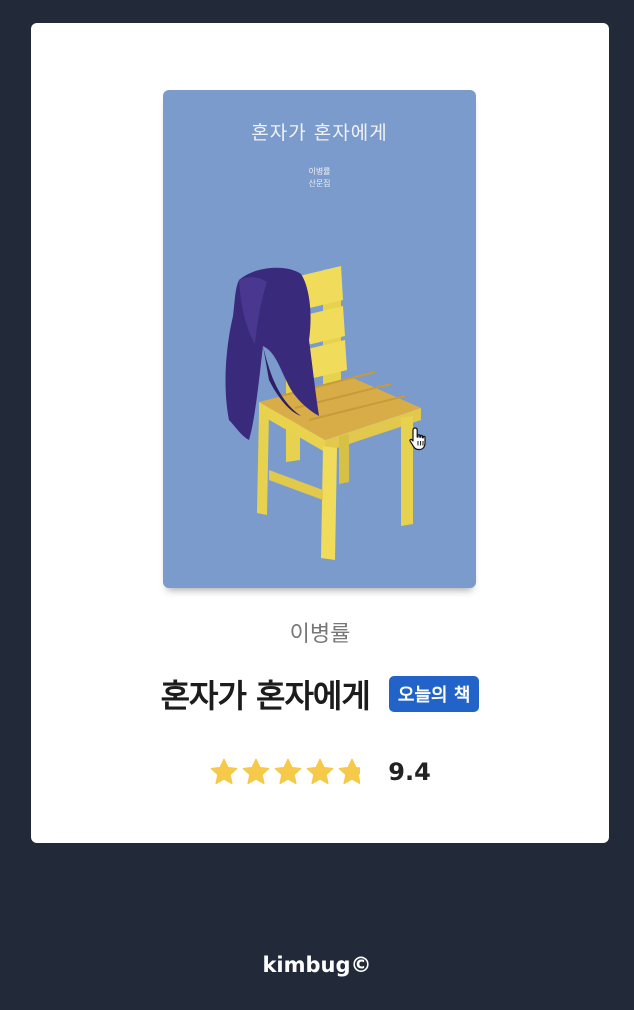 The width and height of the screenshot is (634, 1010). Describe the element at coordinates (320, 634) in the screenshot. I see `book-author: 이병률` at that location.